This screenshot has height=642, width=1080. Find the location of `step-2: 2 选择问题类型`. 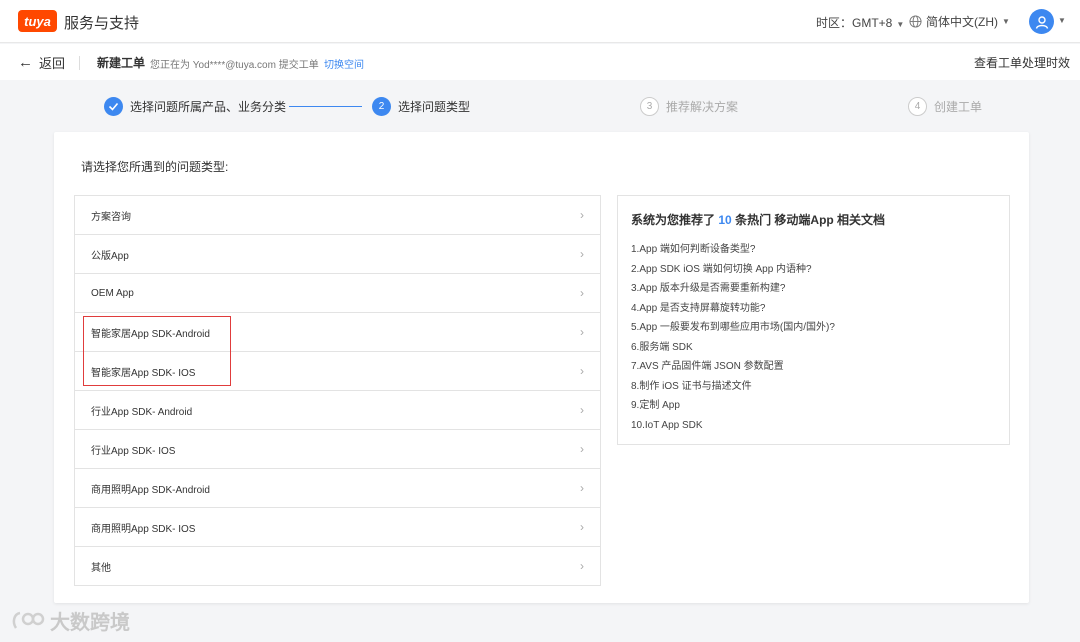

step-2: 2 选择问题类型 is located at coordinates (421, 106).